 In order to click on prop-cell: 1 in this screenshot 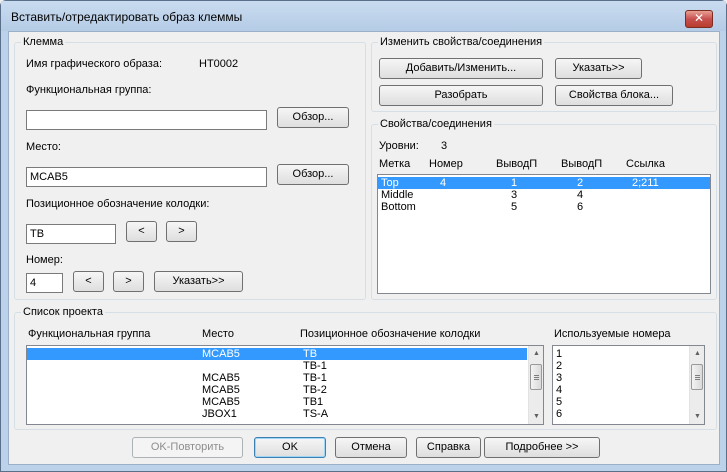, I will do `click(514, 183)`.